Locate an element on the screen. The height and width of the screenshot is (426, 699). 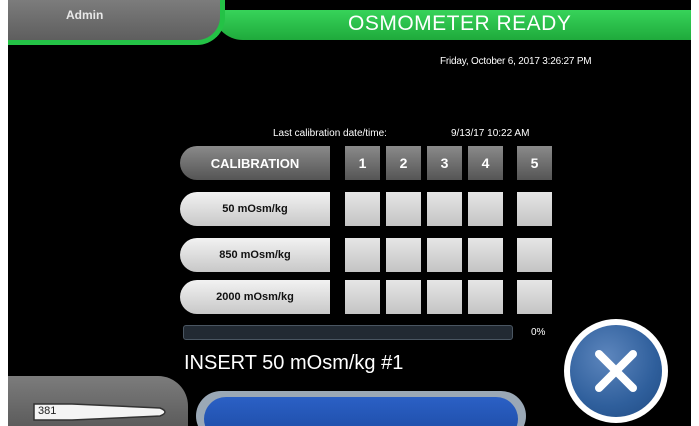
last-calibration-value: 9/13/17 10:22 AM is located at coordinates (490, 133).